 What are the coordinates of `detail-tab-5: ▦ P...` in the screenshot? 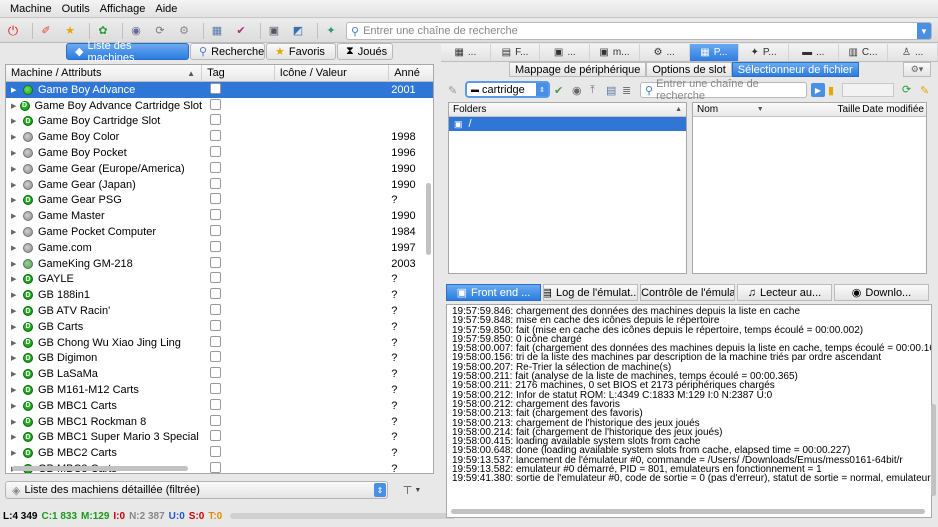 It's located at (714, 52).